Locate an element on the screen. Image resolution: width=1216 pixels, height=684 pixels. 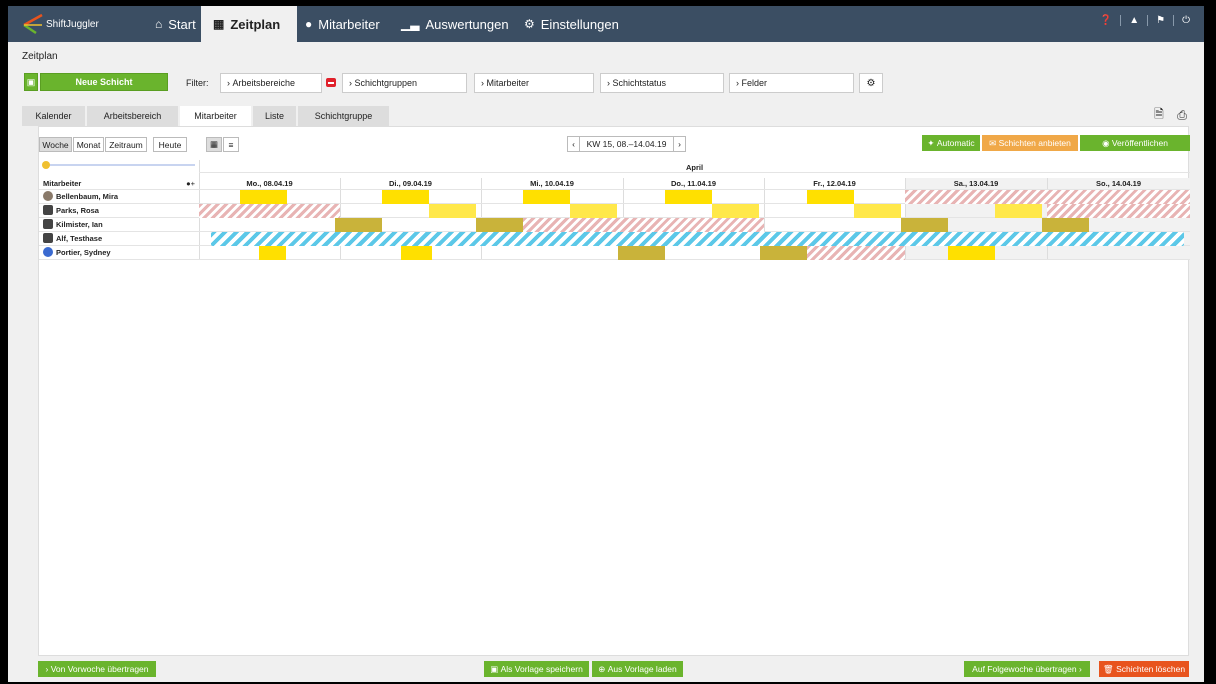
filter-schichtgruppen: › Schichtgruppen is located at coordinates (404, 83).